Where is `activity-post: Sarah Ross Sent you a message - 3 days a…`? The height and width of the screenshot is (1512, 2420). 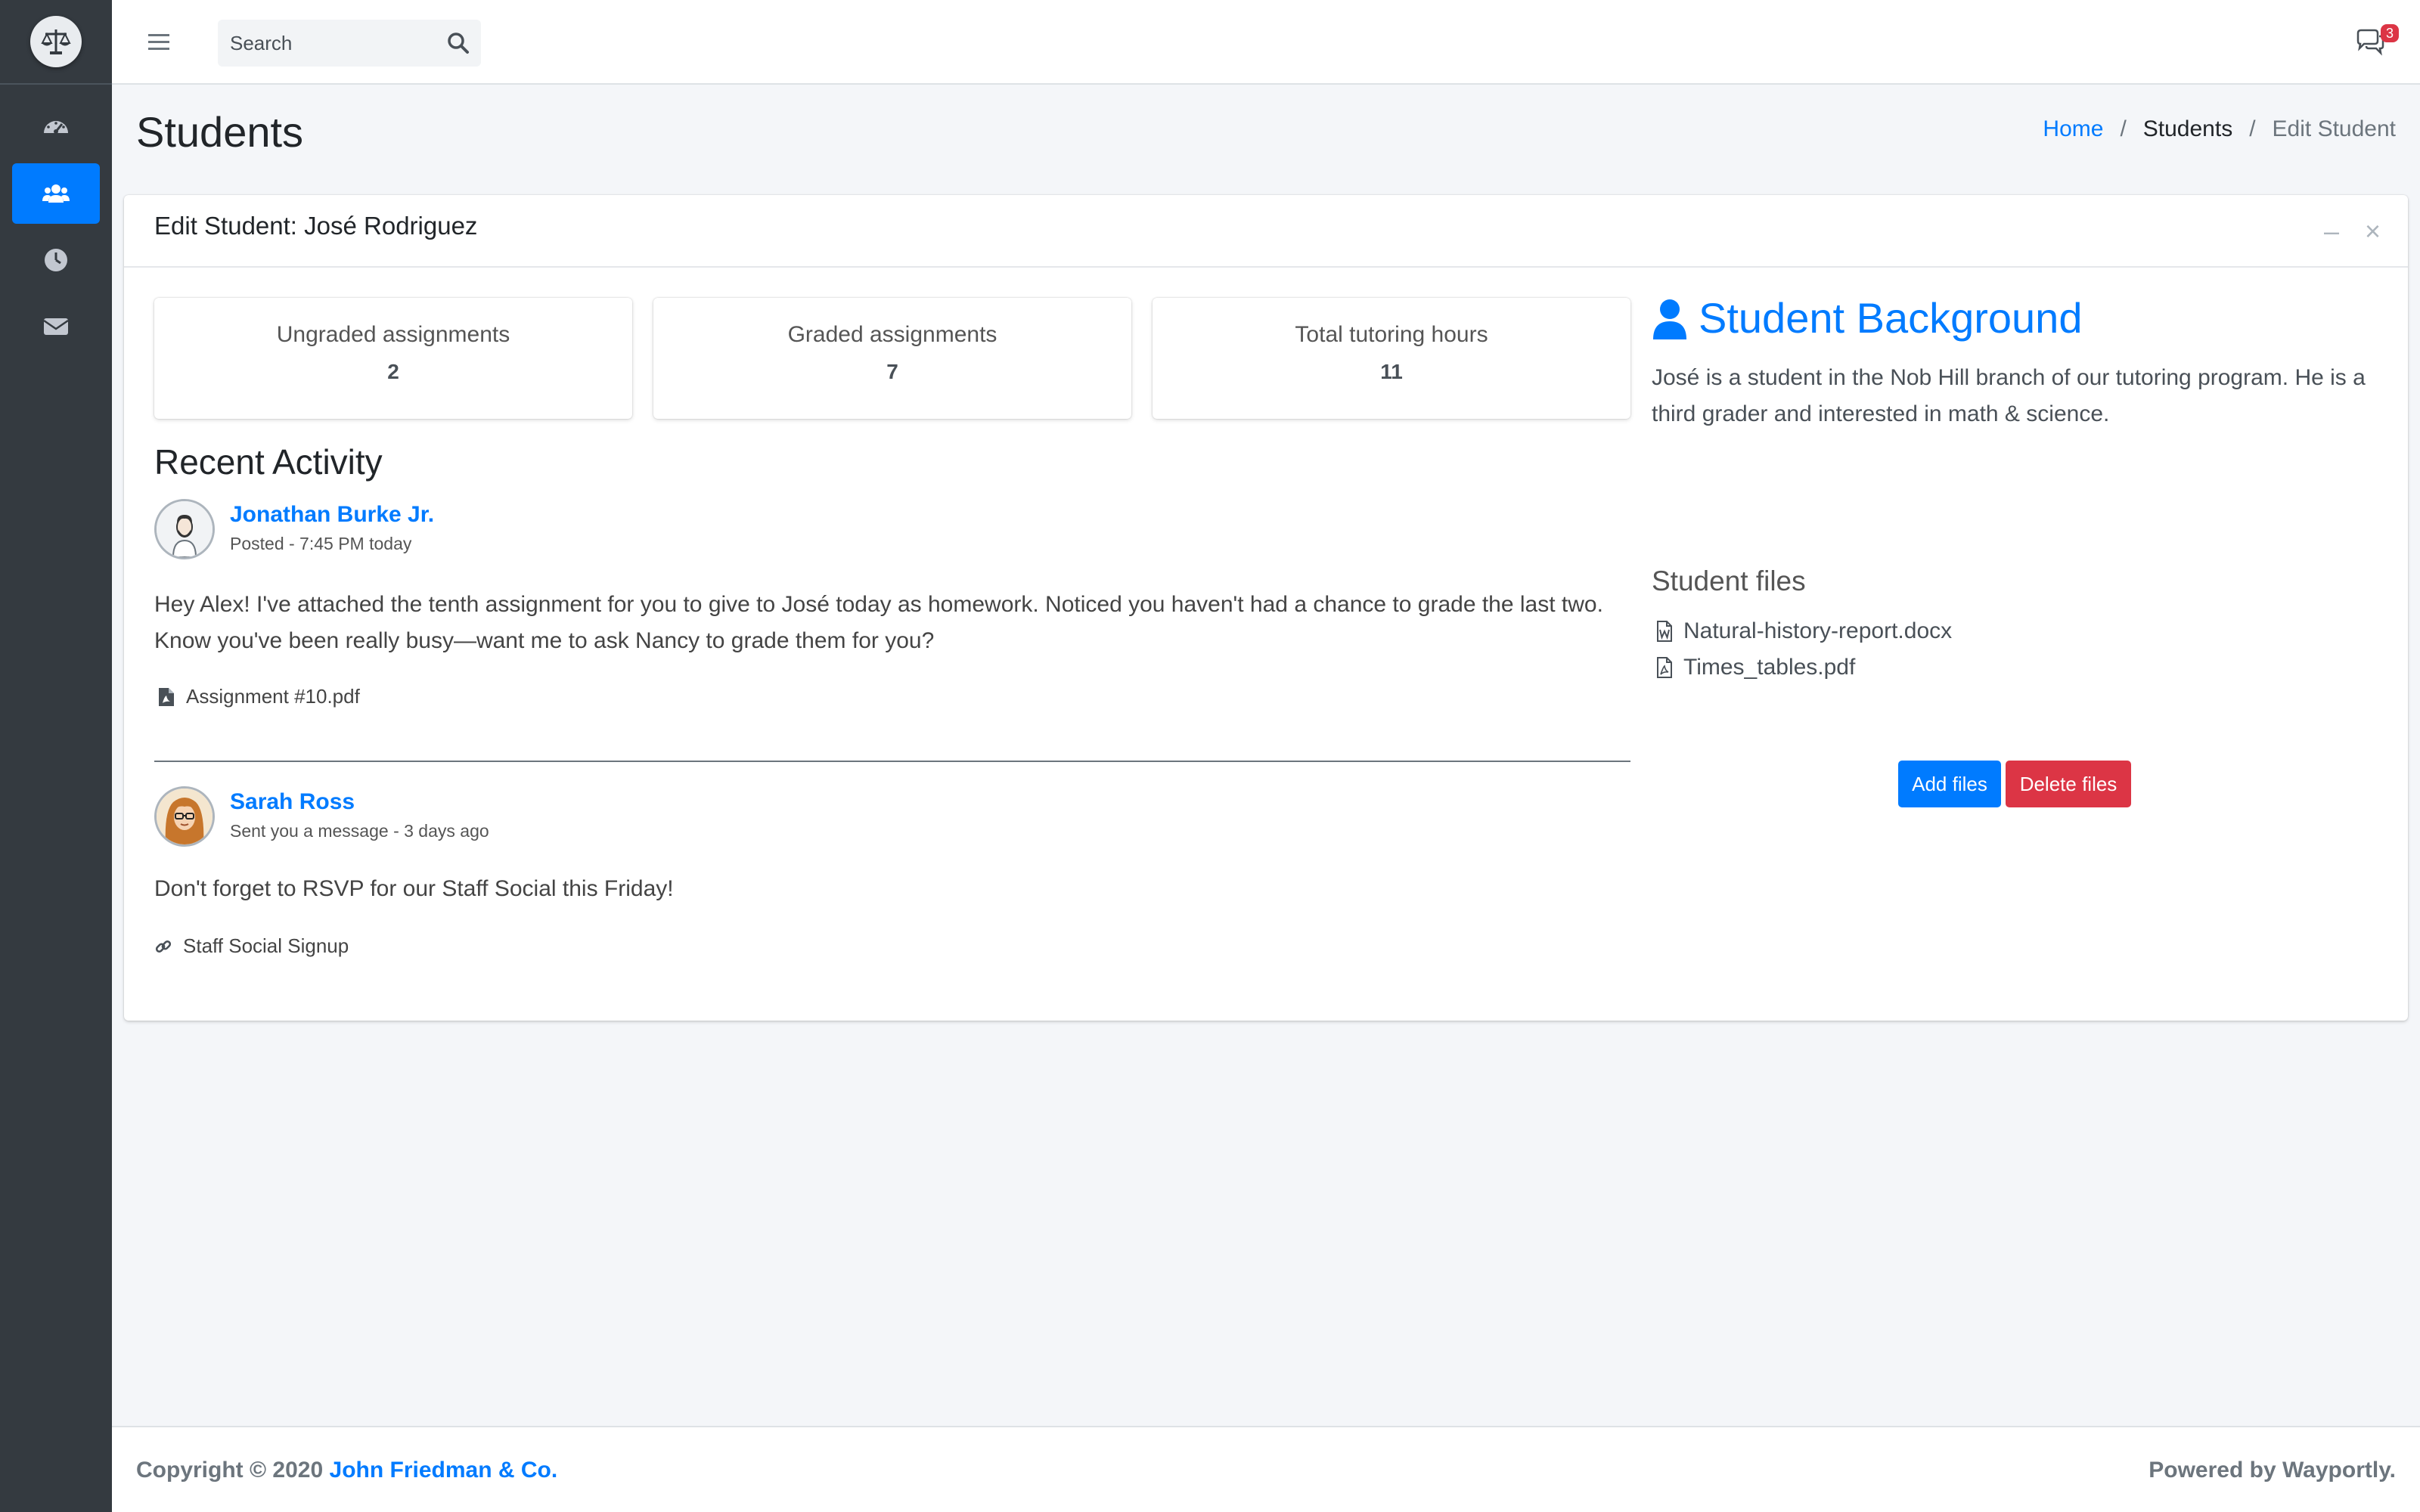
activity-post: Sarah Ross Sent you a message - 3 days a… is located at coordinates (892, 884).